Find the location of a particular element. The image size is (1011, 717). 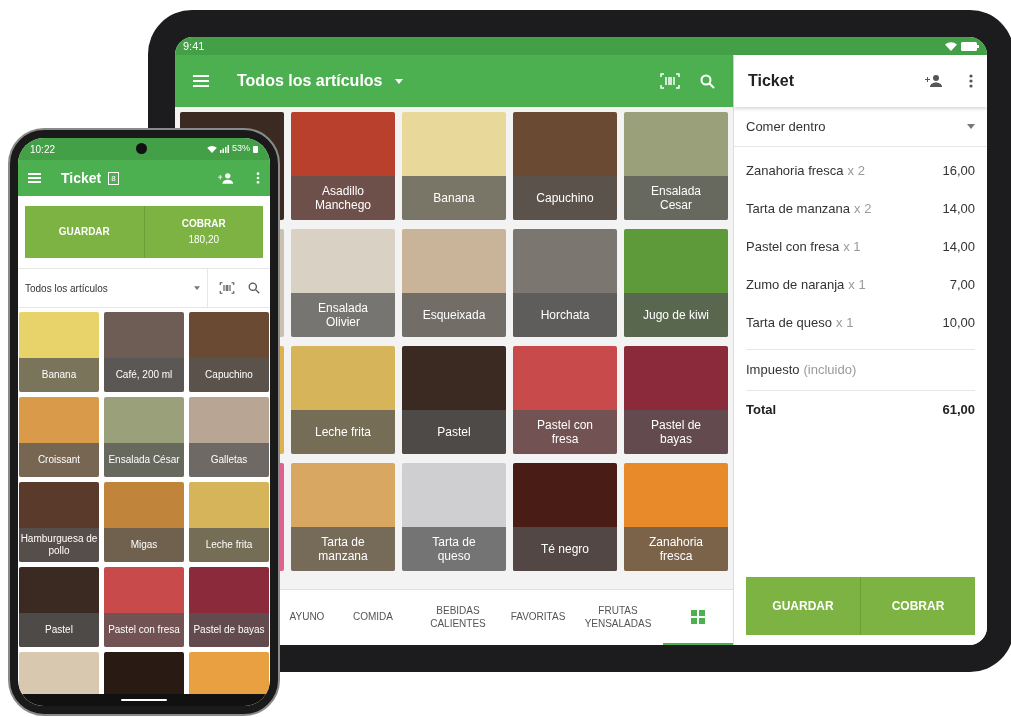

item-name: Zanahoria fresca is located at coordinates (795, 171).